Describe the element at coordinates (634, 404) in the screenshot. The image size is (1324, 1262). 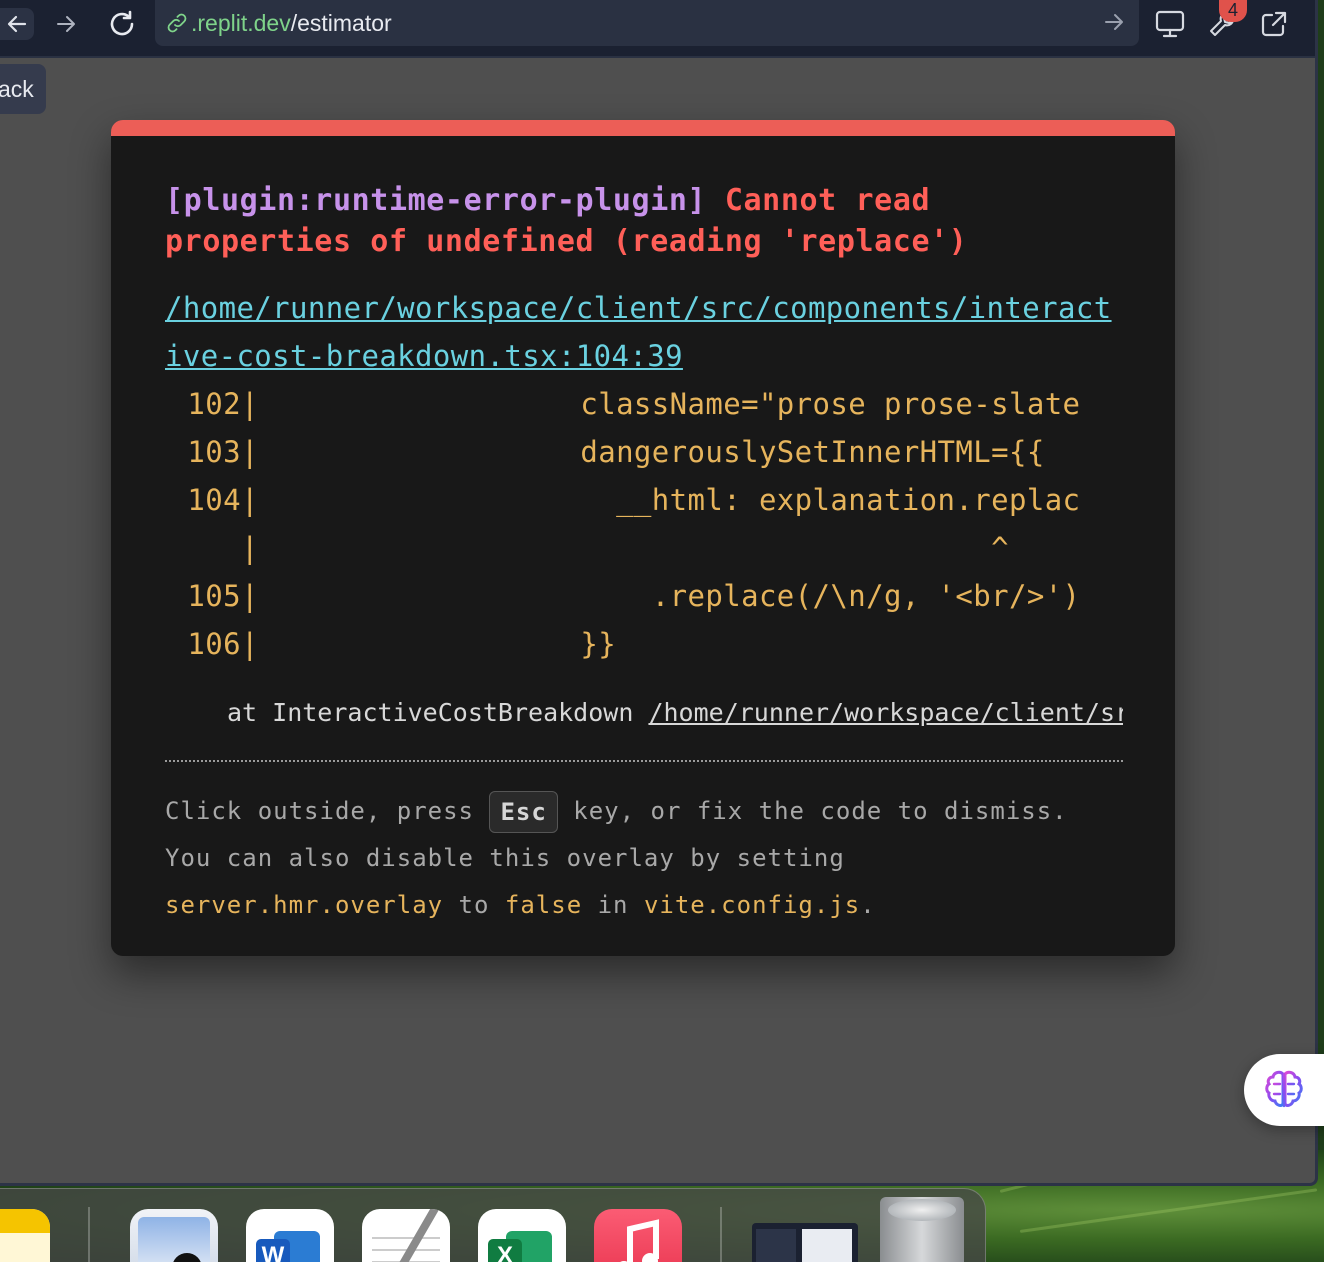
I see `code-line: 102| className="prose prose-slate` at that location.